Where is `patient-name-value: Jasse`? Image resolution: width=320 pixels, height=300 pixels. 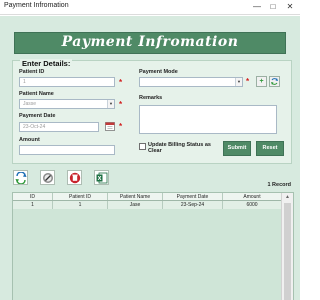 patient-name-value: Jasse is located at coordinates (30, 104).